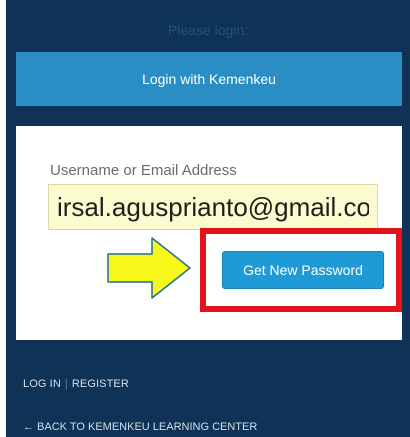 The width and height of the screenshot is (410, 437). Describe the element at coordinates (209, 79) in the screenshot. I see `login-with-kemenkeu-button: Login with Kemenkeu` at that location.